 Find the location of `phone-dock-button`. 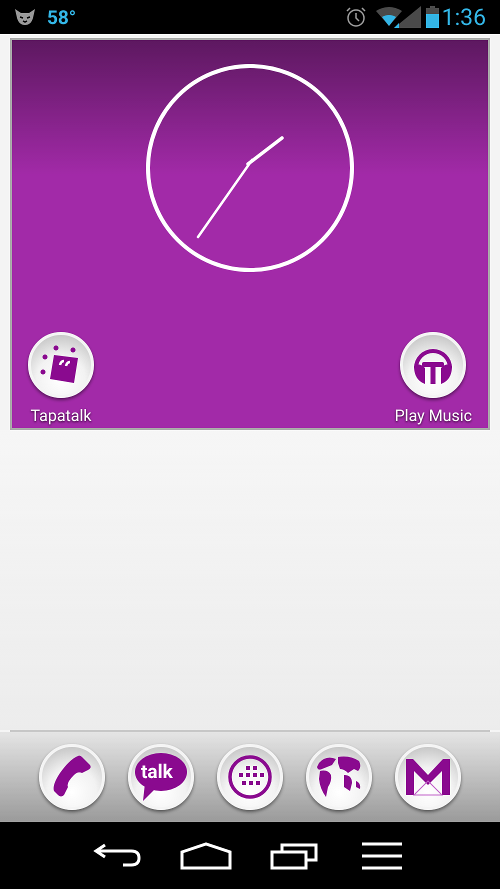

phone-dock-button is located at coordinates (72, 777).